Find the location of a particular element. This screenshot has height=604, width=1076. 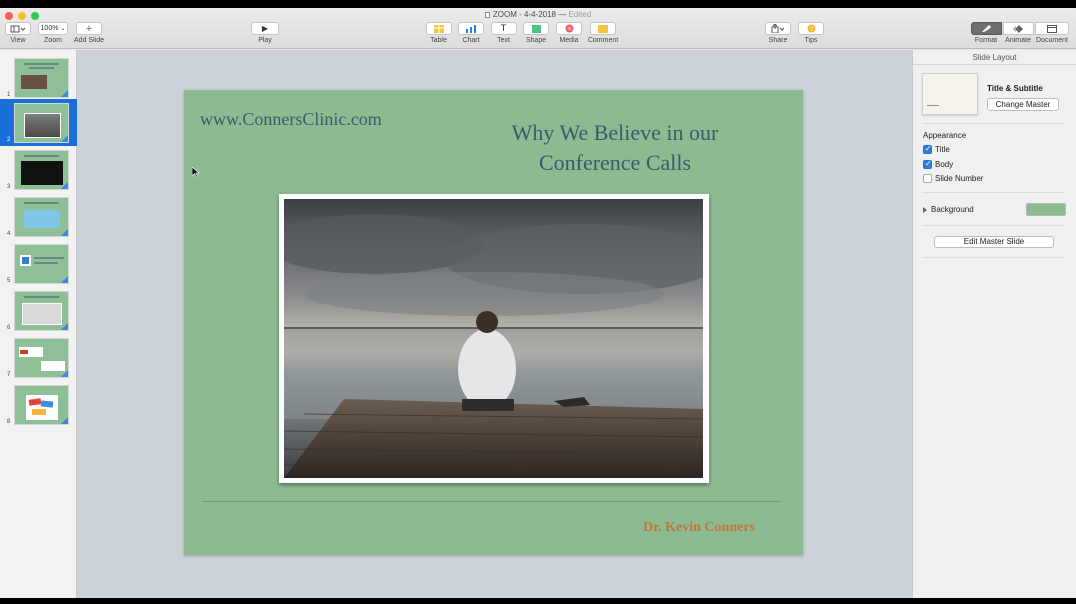

document-icon is located at coordinates (487, 14).